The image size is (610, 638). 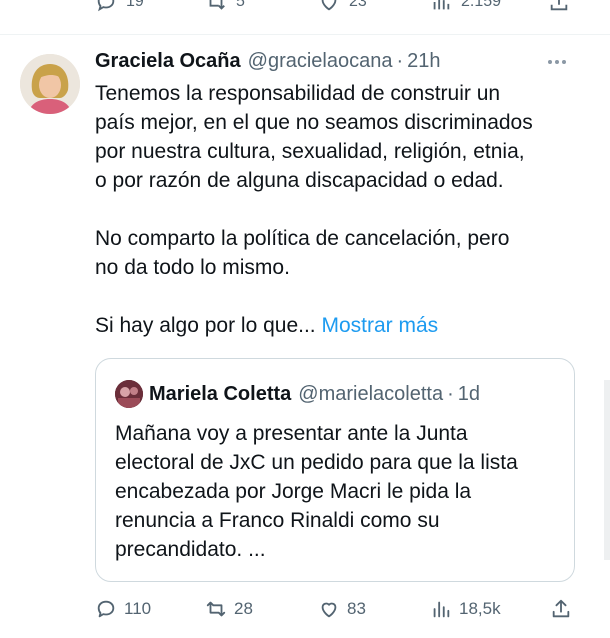 What do you see at coordinates (305, 12) in the screenshot?
I see `previous-tweet-actions: 19 5 23 2.159` at bounding box center [305, 12].